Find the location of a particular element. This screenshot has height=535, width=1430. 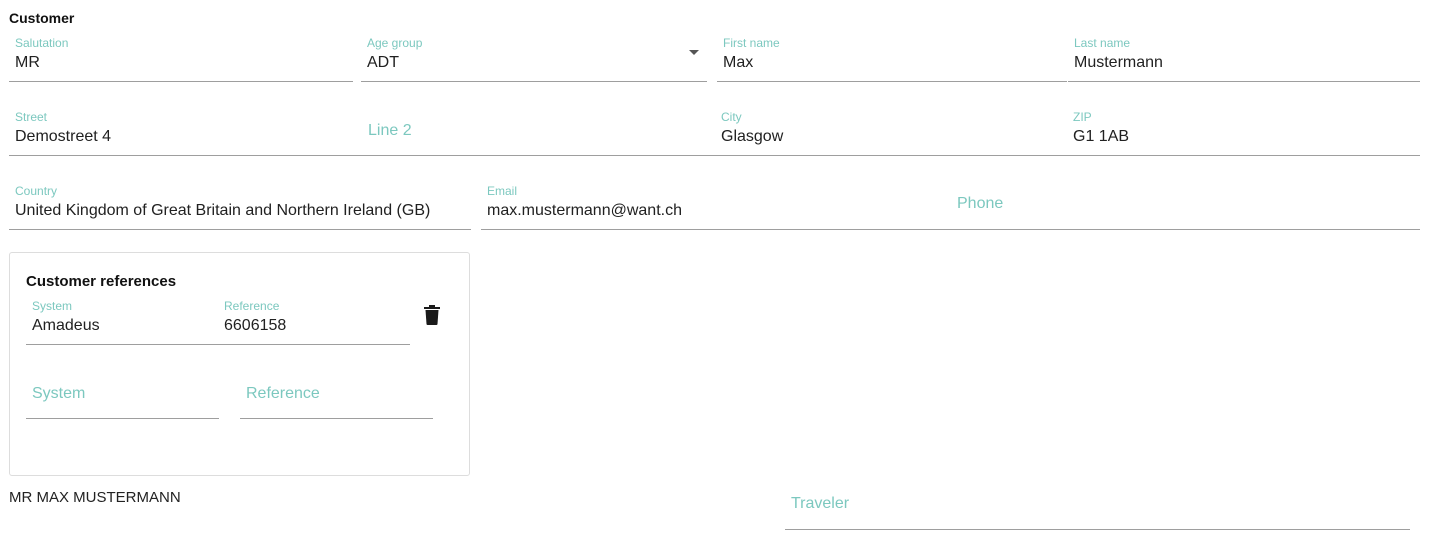

first-name-label: First name is located at coordinates (751, 43).